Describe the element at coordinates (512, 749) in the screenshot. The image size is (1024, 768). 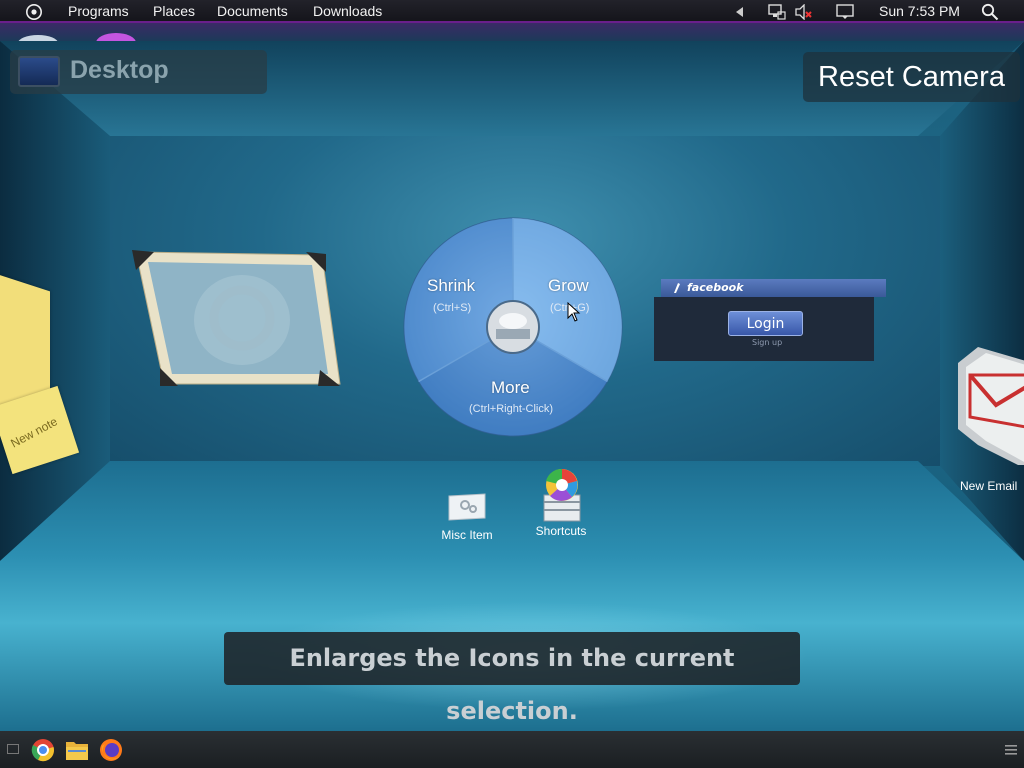
I see `bottom-panel` at that location.